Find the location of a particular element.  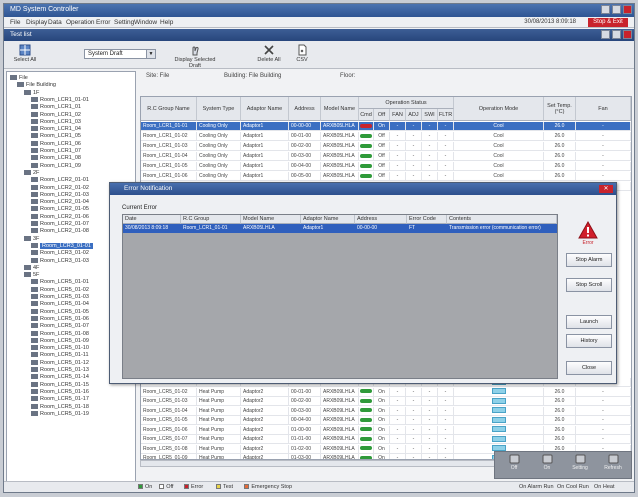

legend-item: Emergency Stop is located at coordinates (268, 487).